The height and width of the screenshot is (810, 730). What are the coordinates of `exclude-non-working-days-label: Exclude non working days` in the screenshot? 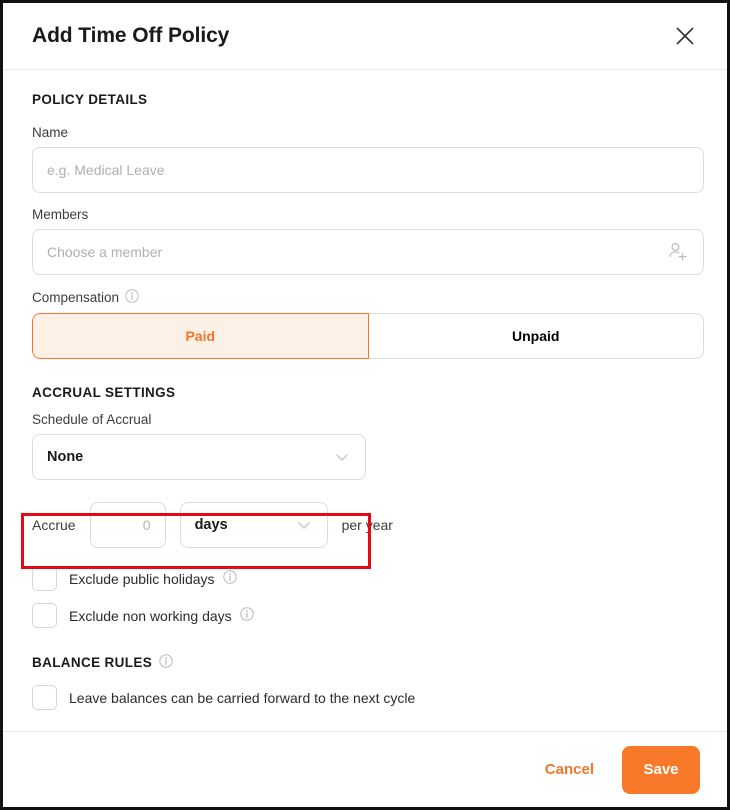 It's located at (161, 615).